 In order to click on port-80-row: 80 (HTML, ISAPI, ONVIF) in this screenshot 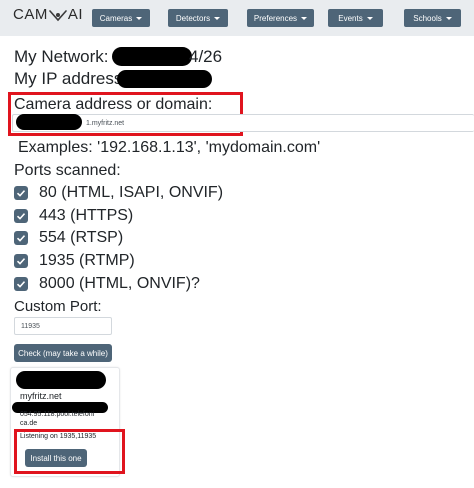, I will do `click(118, 193)`.